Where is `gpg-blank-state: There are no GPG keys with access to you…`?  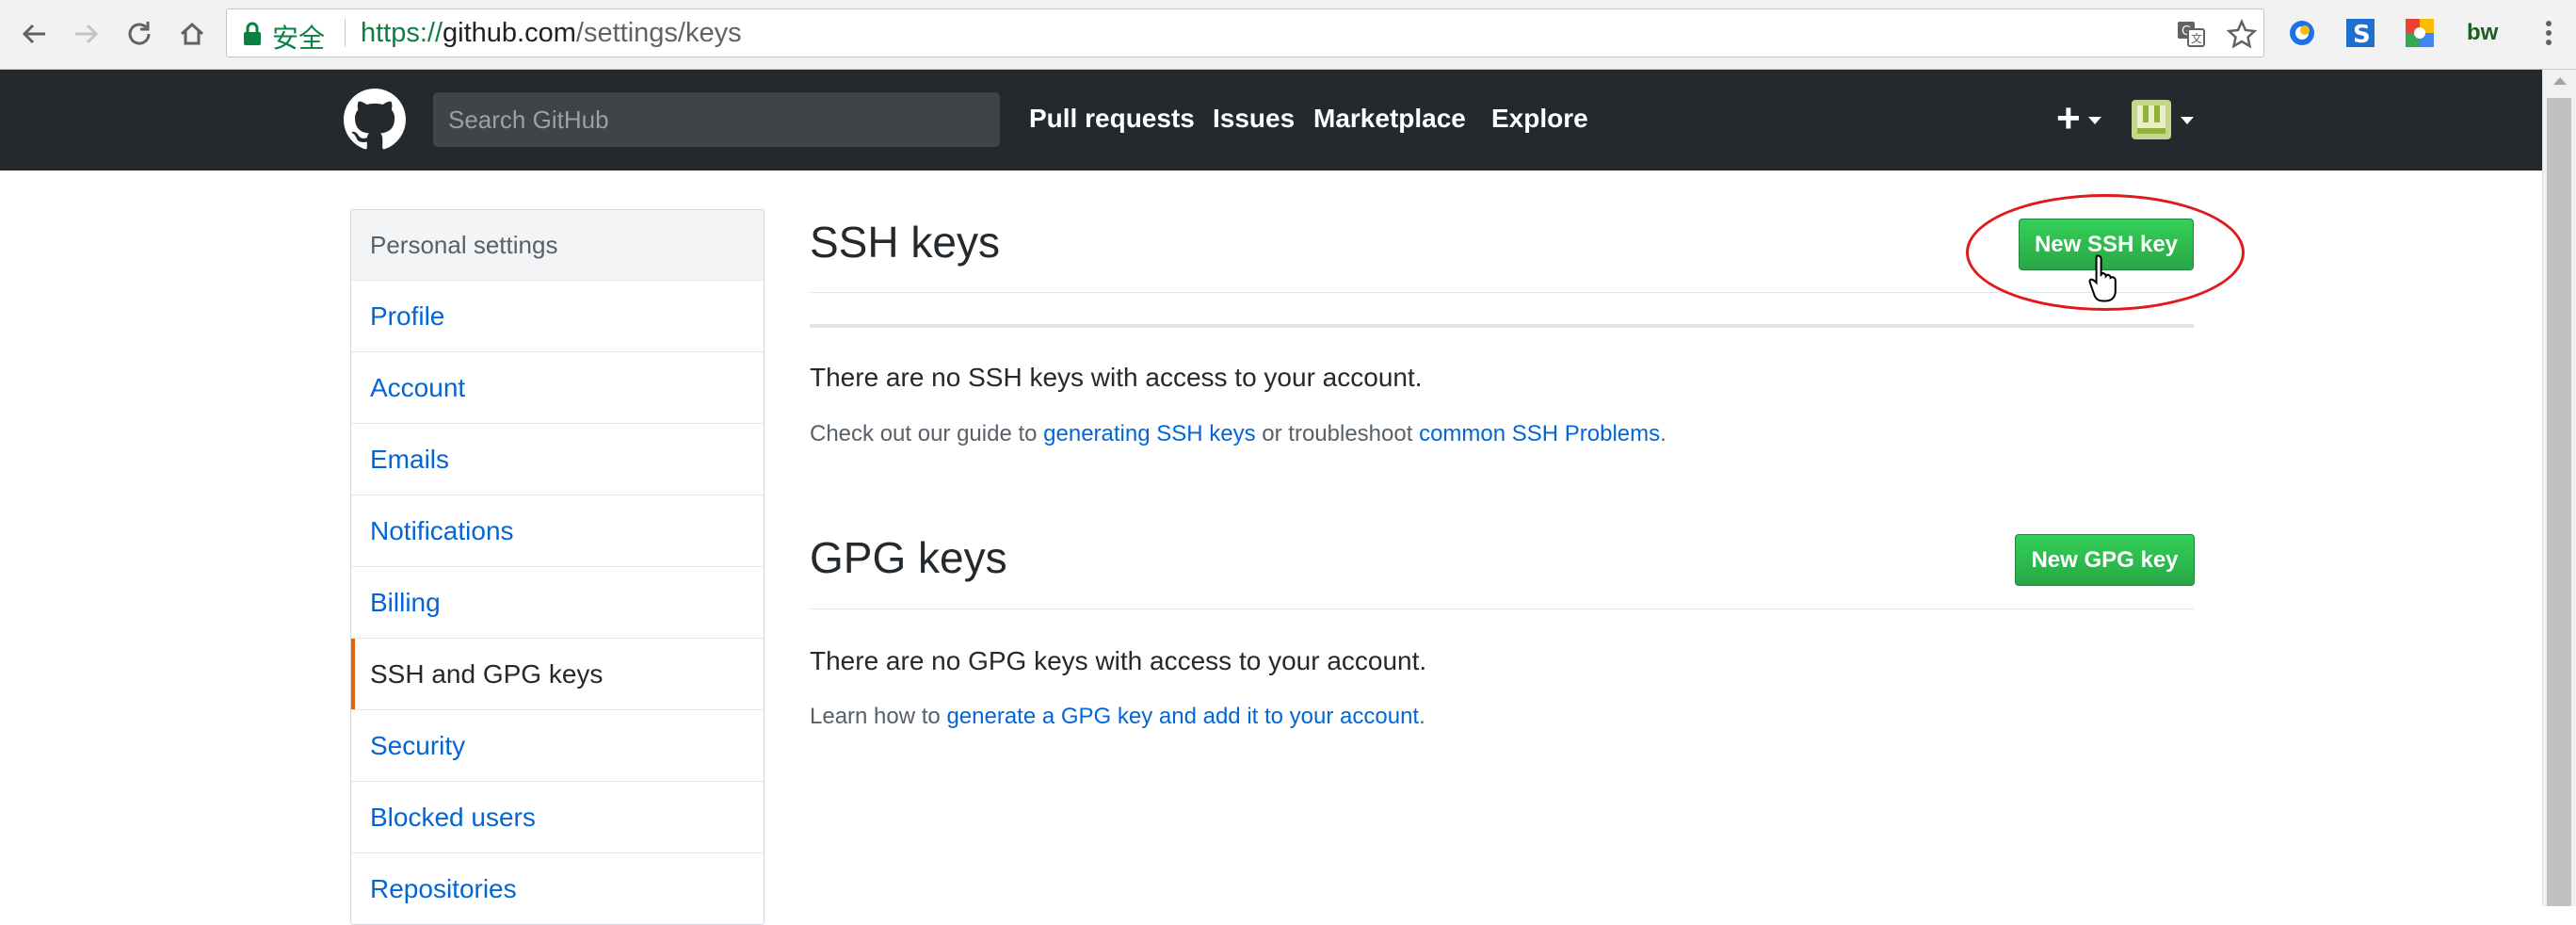 gpg-blank-state: There are no GPG keys with access to you… is located at coordinates (1118, 661).